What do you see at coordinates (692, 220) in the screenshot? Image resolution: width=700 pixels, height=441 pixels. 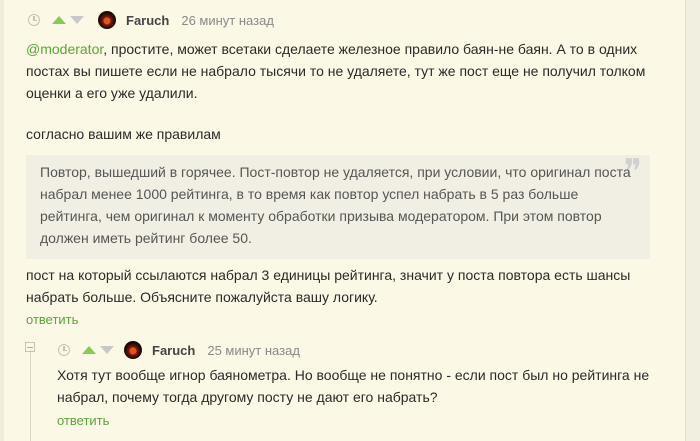 I see `scrollbar` at bounding box center [692, 220].